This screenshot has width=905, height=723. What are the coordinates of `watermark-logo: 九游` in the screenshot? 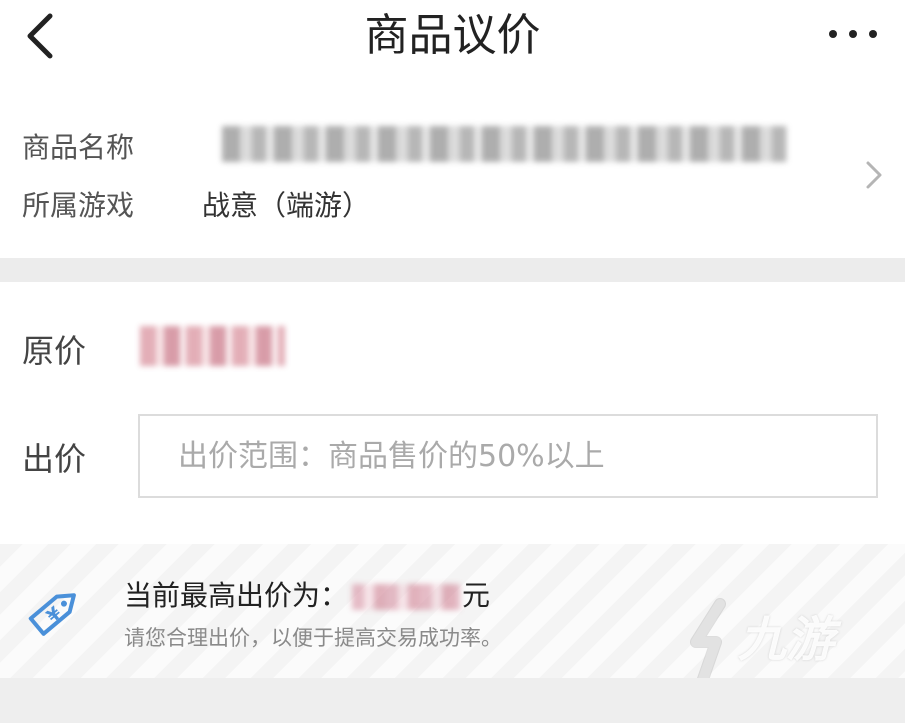 It's located at (777, 640).